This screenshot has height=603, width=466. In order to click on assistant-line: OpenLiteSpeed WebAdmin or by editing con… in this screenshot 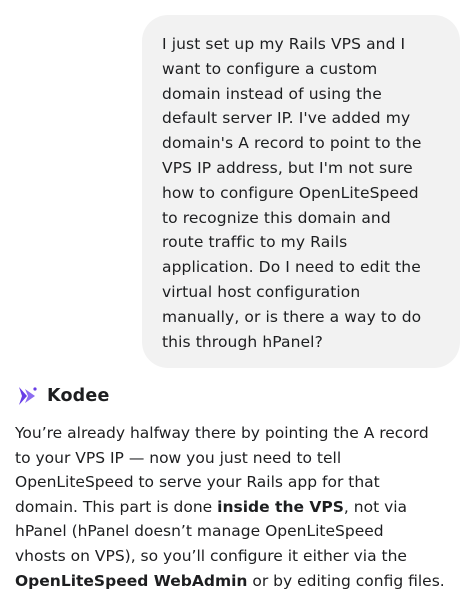, I will do `click(238, 581)`.